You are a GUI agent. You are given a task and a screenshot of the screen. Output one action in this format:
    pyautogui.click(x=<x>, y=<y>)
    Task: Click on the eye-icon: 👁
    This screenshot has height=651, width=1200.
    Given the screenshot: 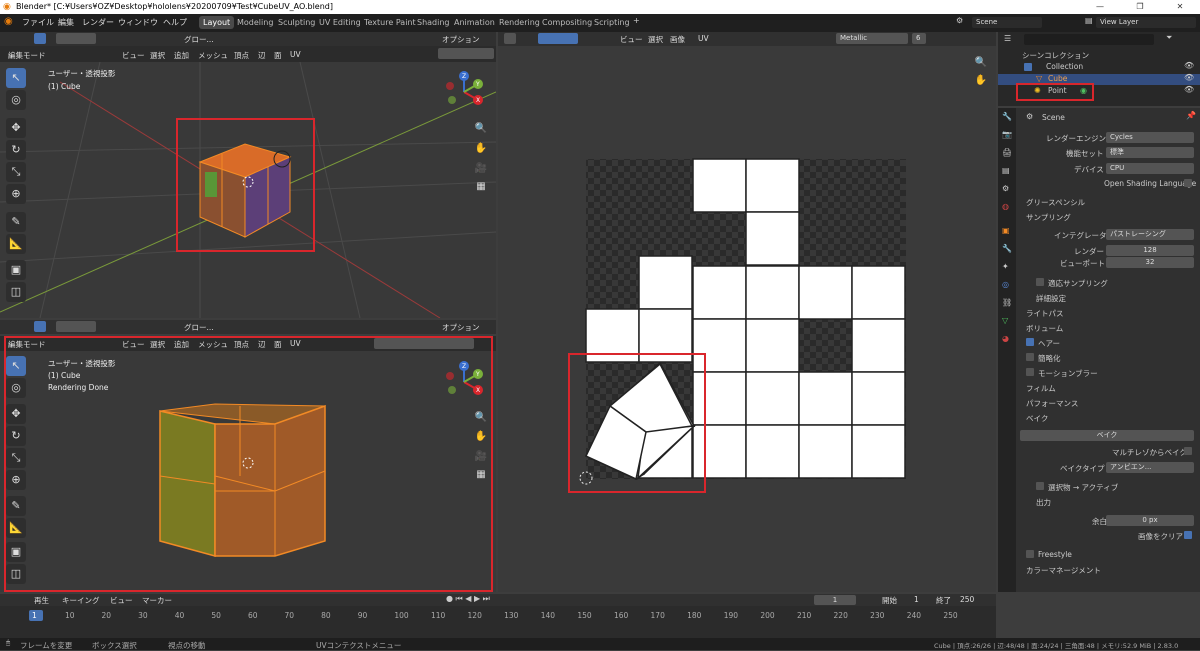 What is the action you would take?
    pyautogui.click(x=1189, y=65)
    